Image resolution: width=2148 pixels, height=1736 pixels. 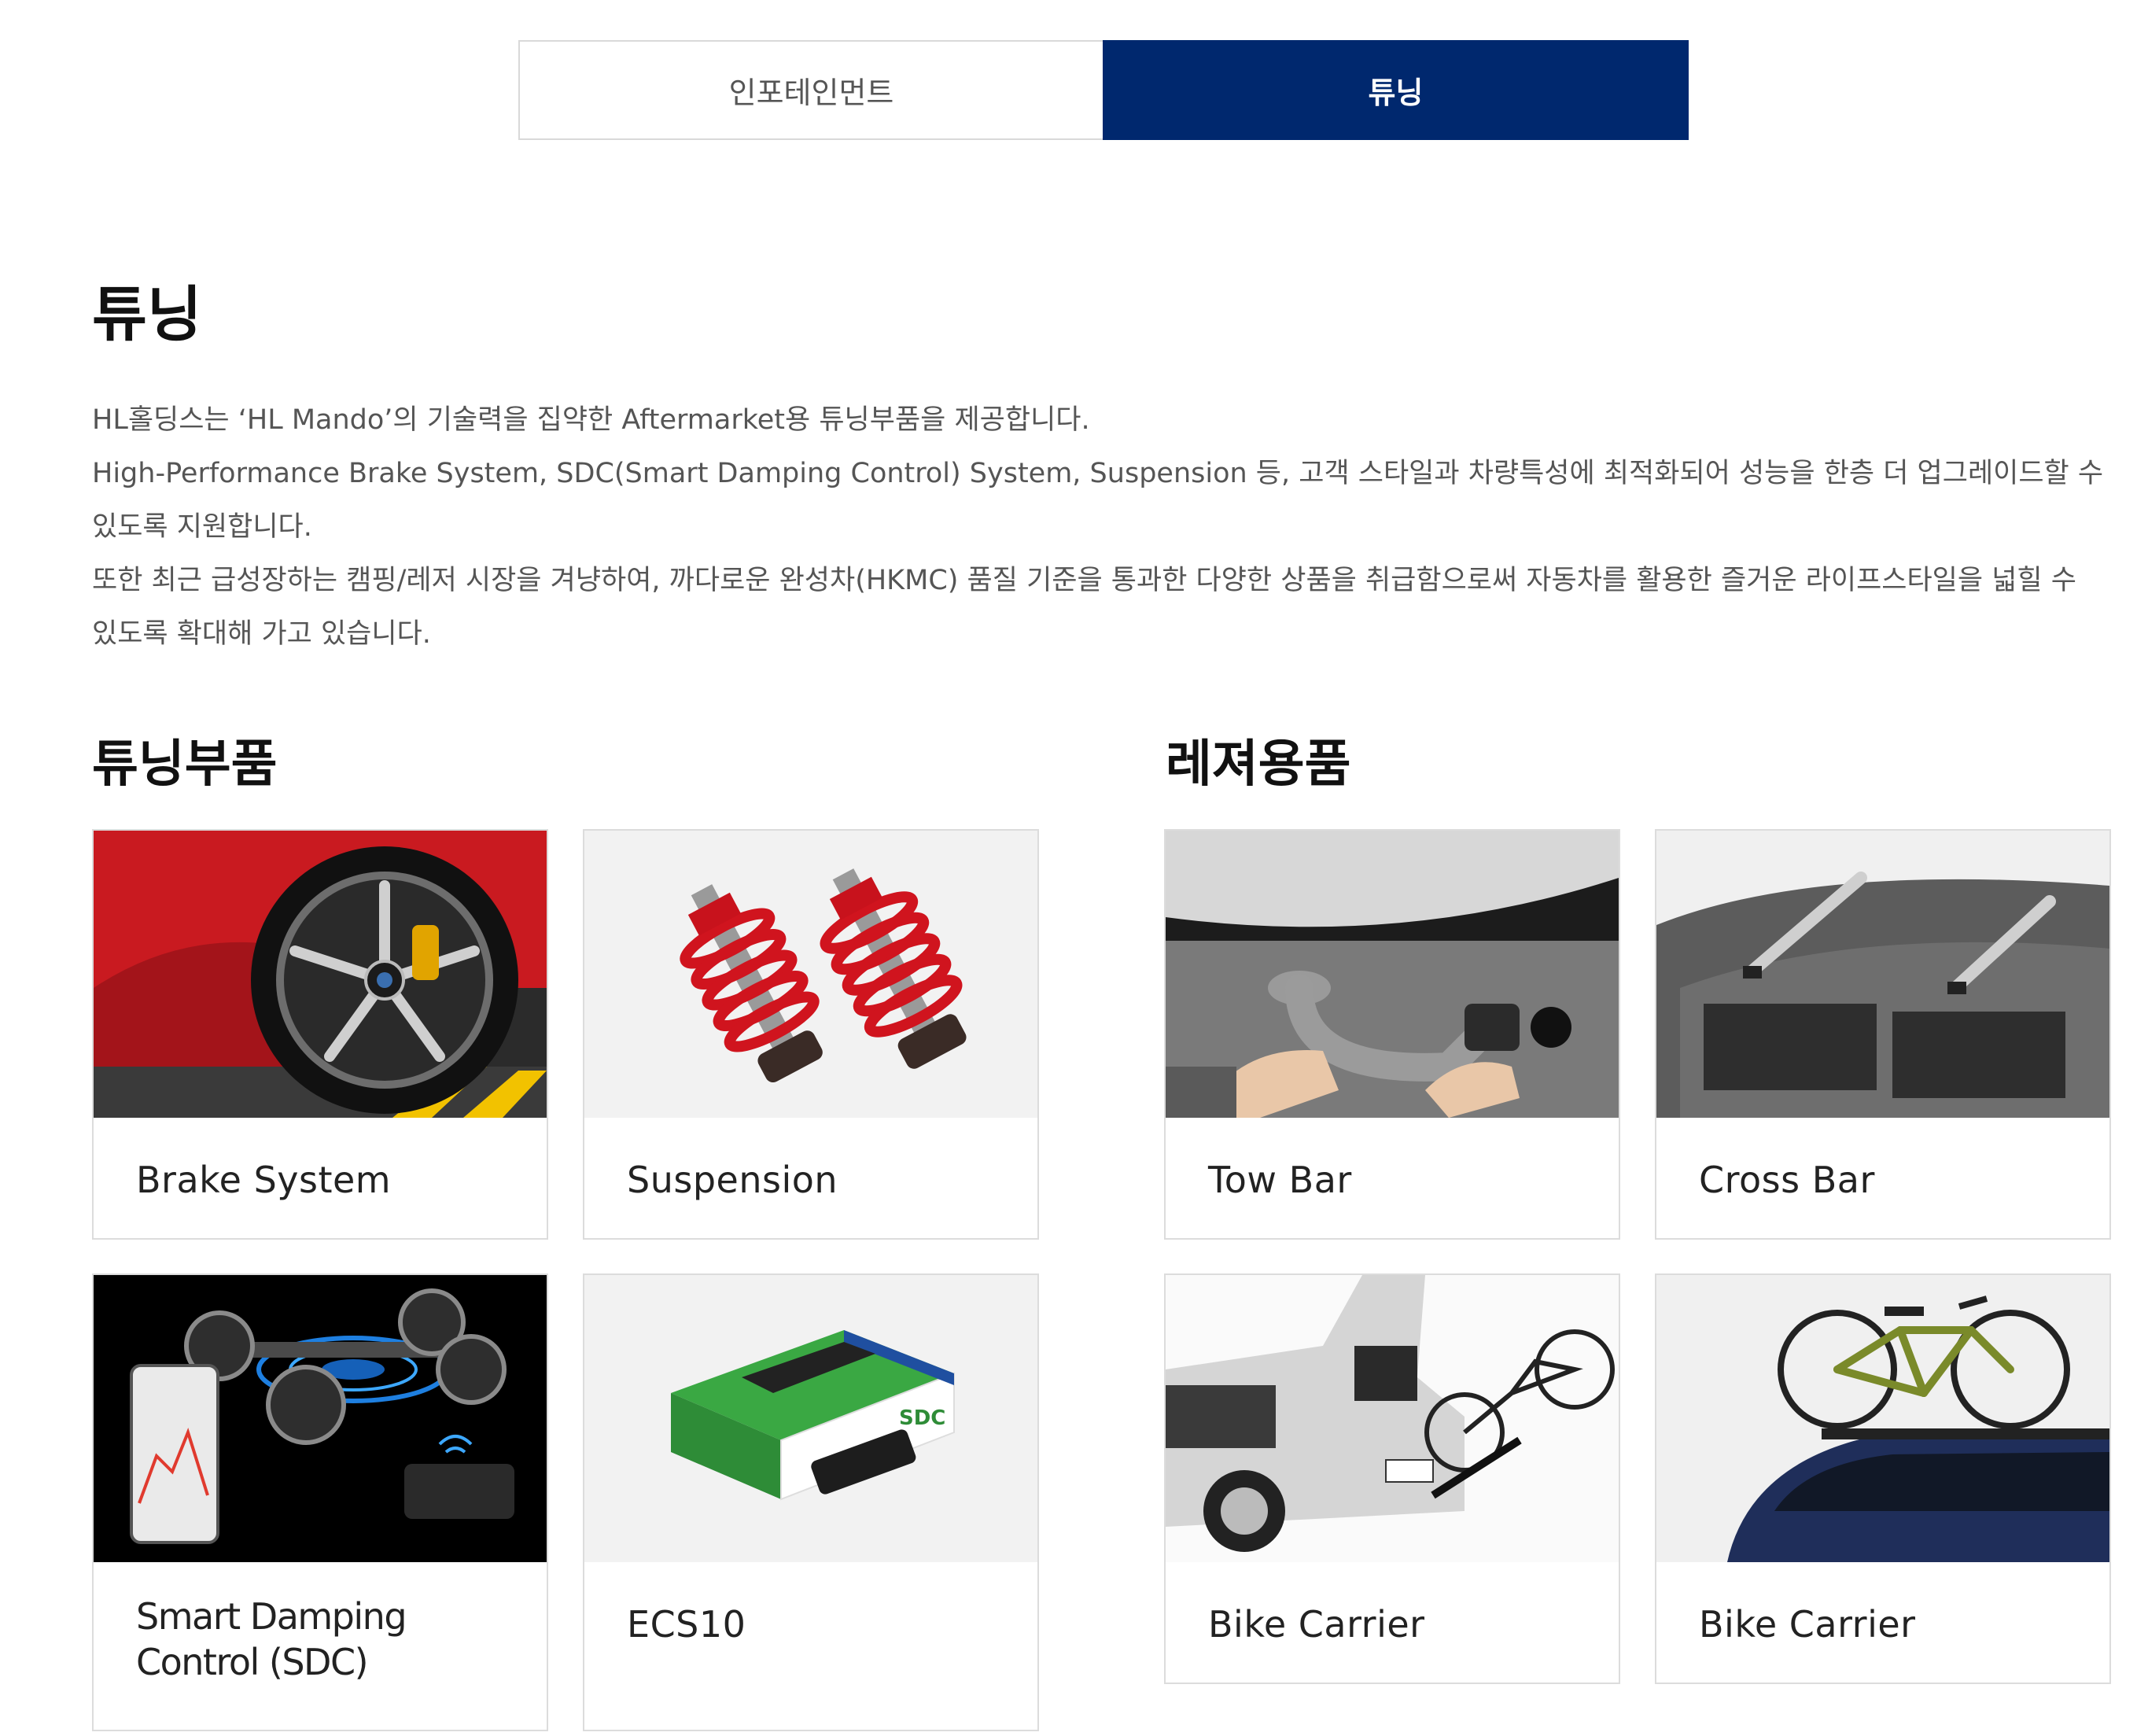 I want to click on product-card-tow-bar: Tow Bar, so click(x=1392, y=1035).